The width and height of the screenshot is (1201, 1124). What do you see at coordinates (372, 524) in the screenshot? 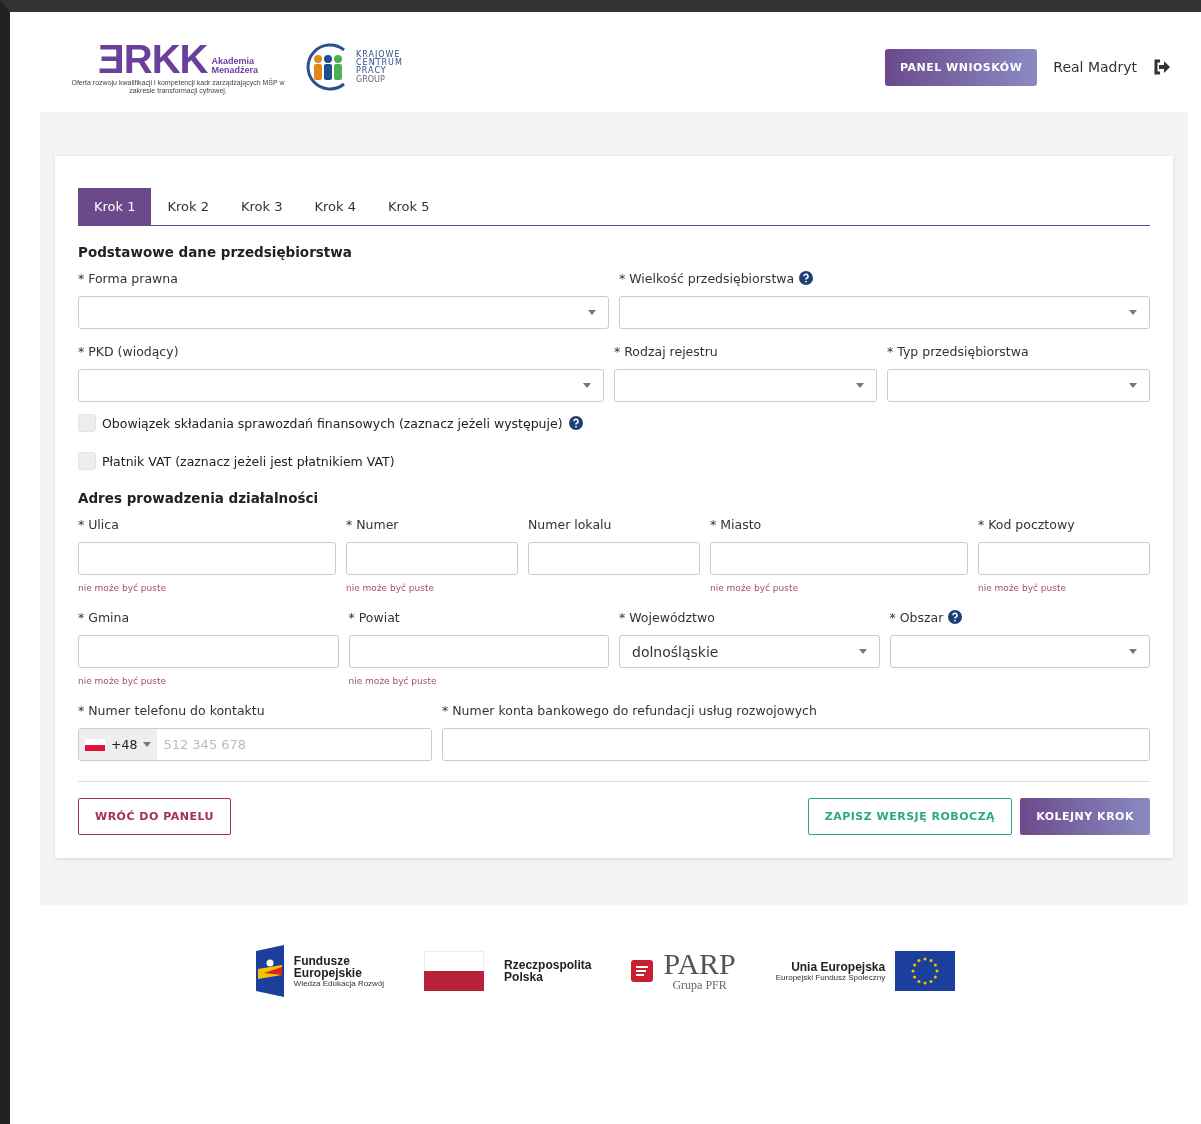
I see `field-label: * Numer` at bounding box center [372, 524].